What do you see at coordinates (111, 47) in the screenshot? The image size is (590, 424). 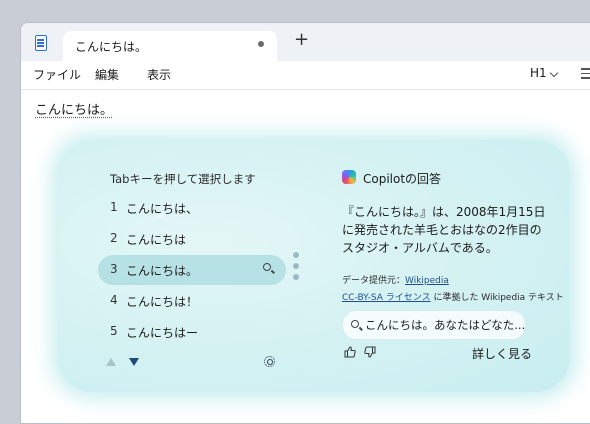 I see `tab-title: こんにちは。` at bounding box center [111, 47].